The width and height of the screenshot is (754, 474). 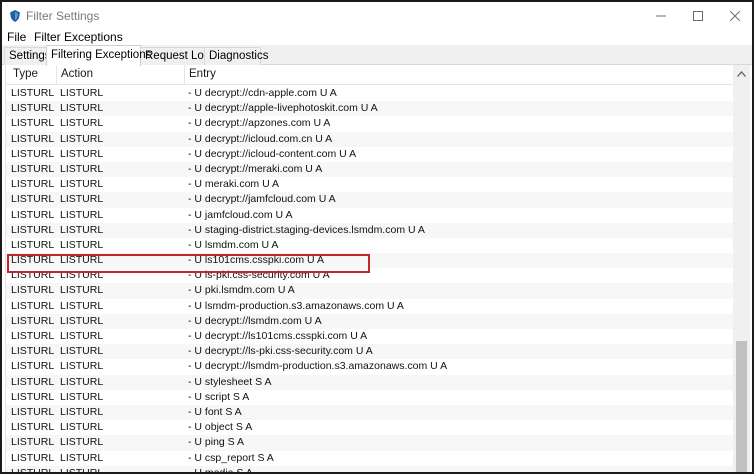 I want to click on column-header-action: Action, so click(x=77, y=74).